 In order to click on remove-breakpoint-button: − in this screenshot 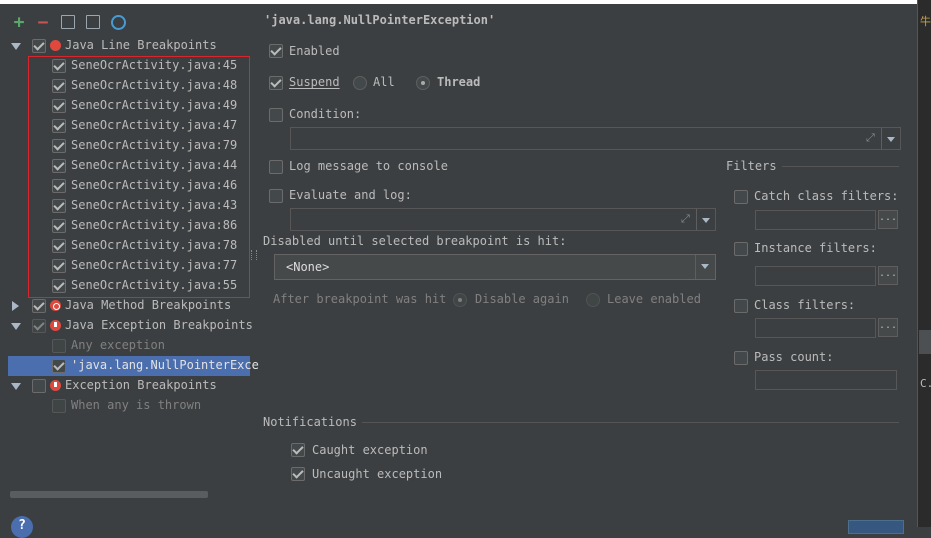, I will do `click(43, 22)`.